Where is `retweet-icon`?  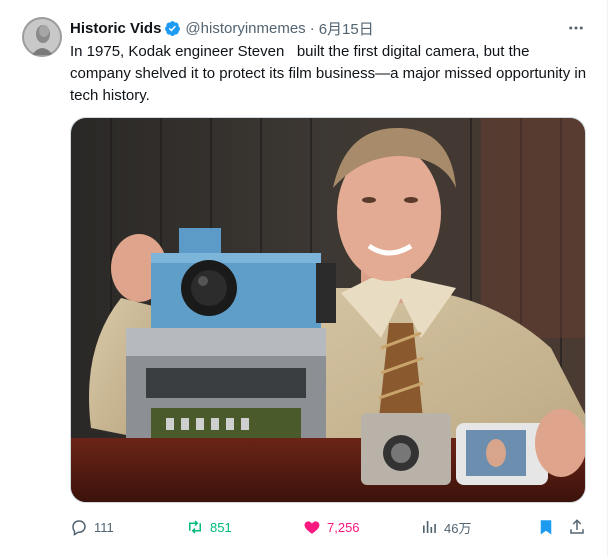
retweet-icon is located at coordinates (195, 527).